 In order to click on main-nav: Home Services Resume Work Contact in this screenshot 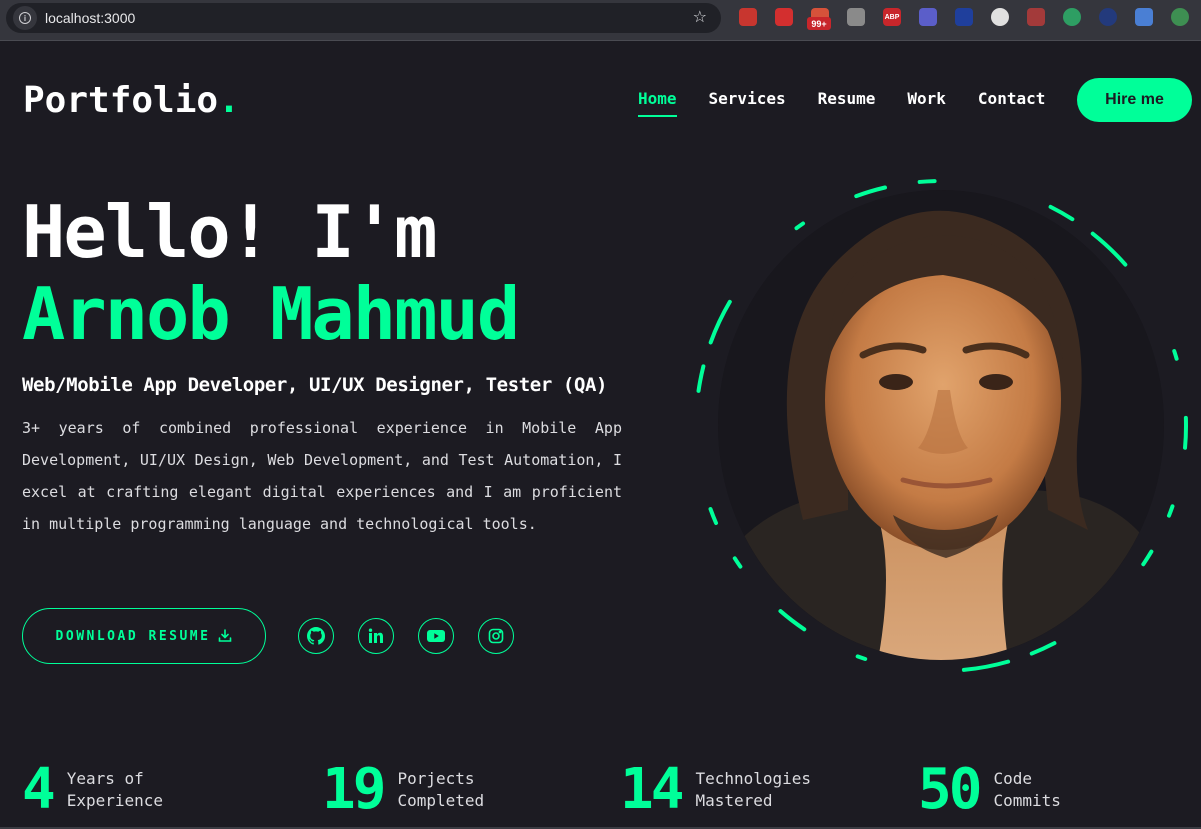, I will do `click(841, 103)`.